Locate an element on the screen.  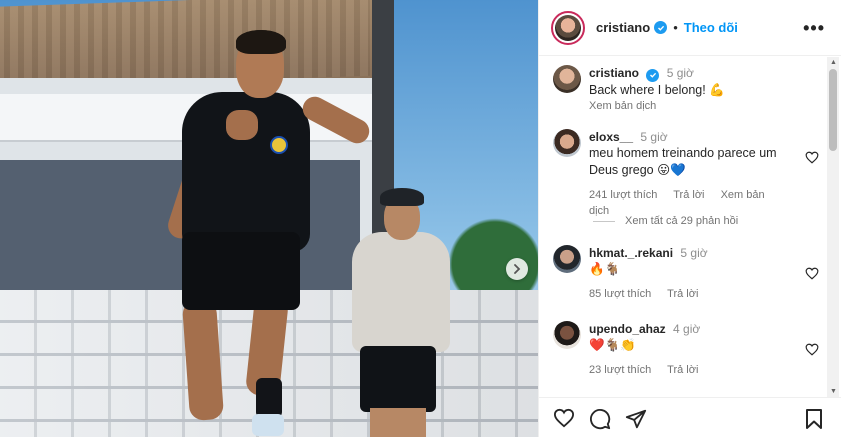
caption-text: Back where I belong! 💪 is located at coordinates (657, 89).